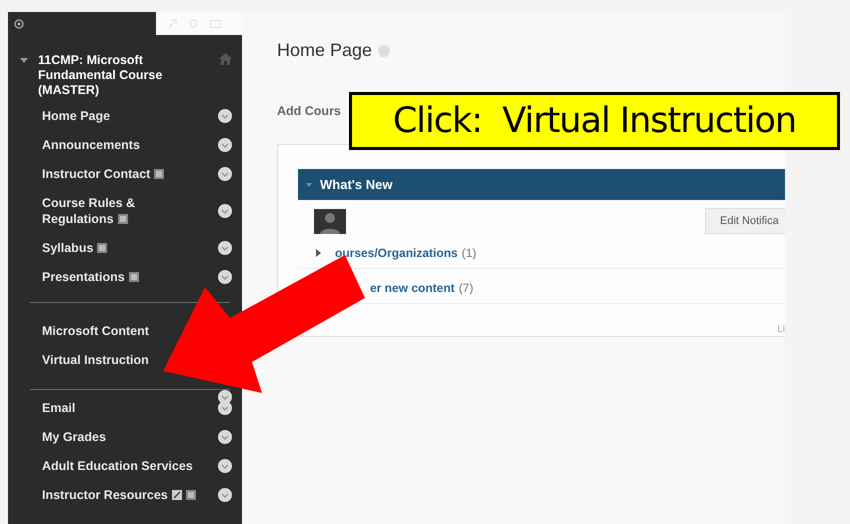 The image size is (850, 524). Describe the element at coordinates (356, 184) in the screenshot. I see `module-title: What's New` at that location.